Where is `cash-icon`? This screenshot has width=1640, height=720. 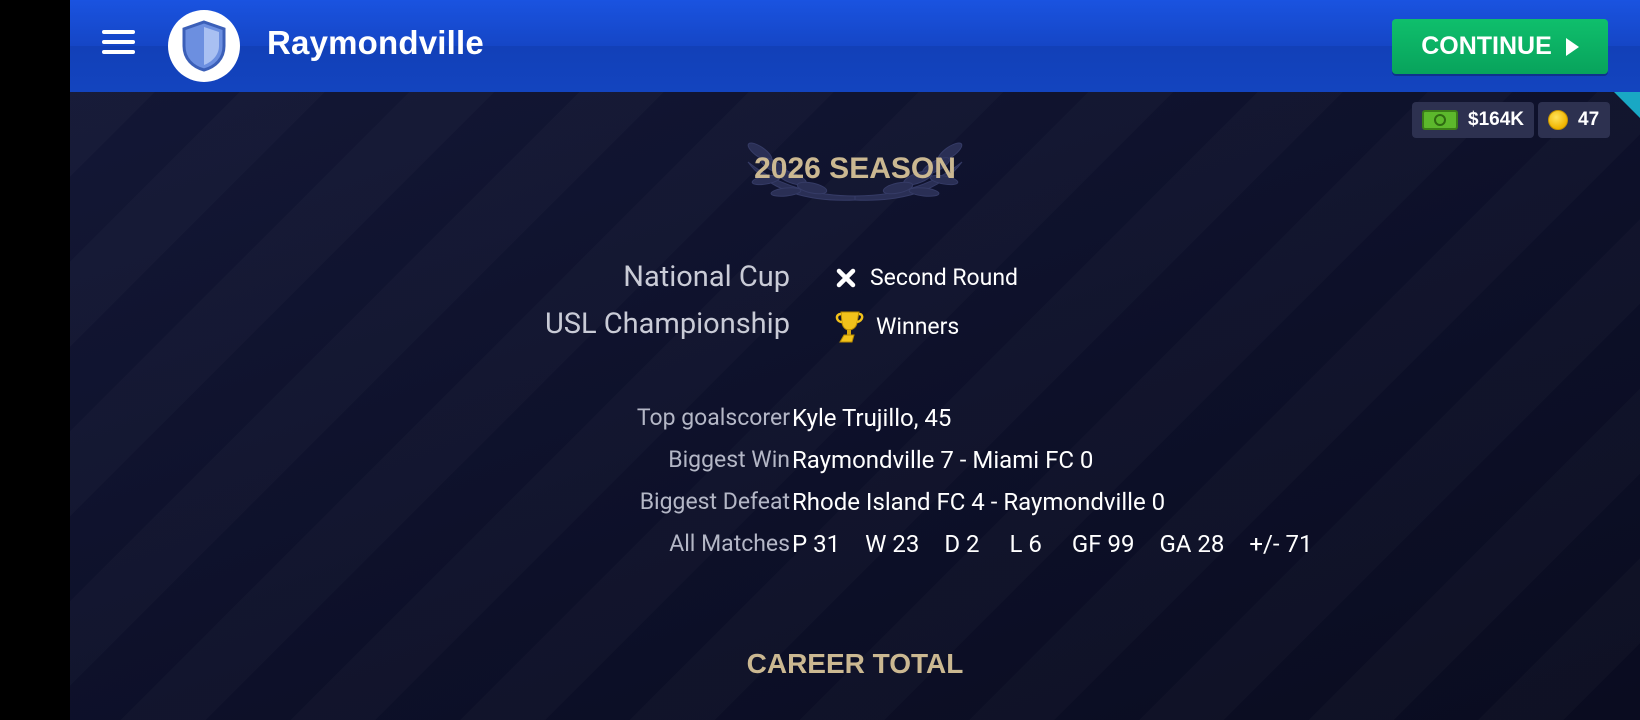 cash-icon is located at coordinates (1440, 120).